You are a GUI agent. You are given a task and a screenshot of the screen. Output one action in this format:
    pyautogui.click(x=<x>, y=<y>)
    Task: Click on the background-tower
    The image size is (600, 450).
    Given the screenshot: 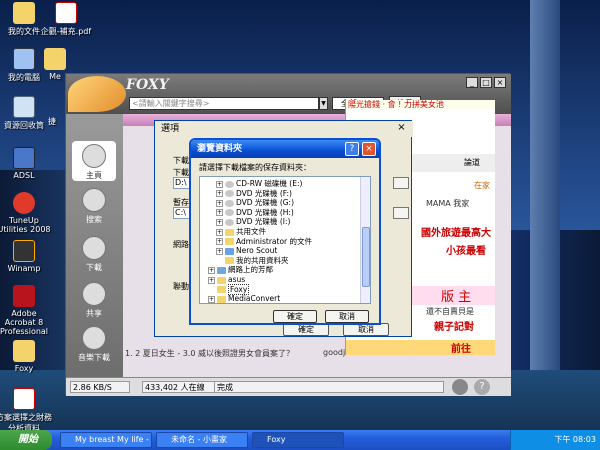 What is the action you would take?
    pyautogui.click(x=545, y=215)
    